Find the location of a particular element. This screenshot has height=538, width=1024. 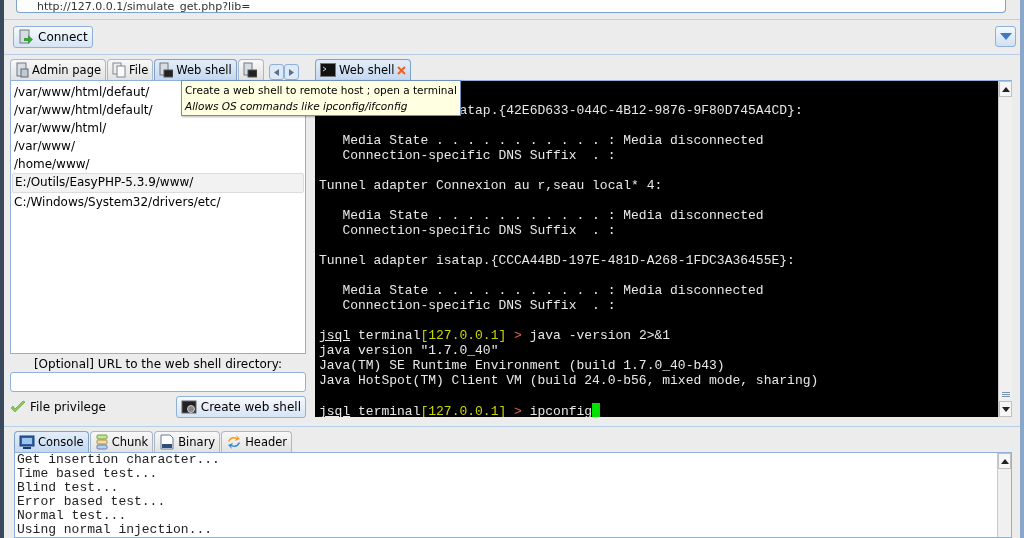

right-arrow-icon is located at coordinates (291, 72).